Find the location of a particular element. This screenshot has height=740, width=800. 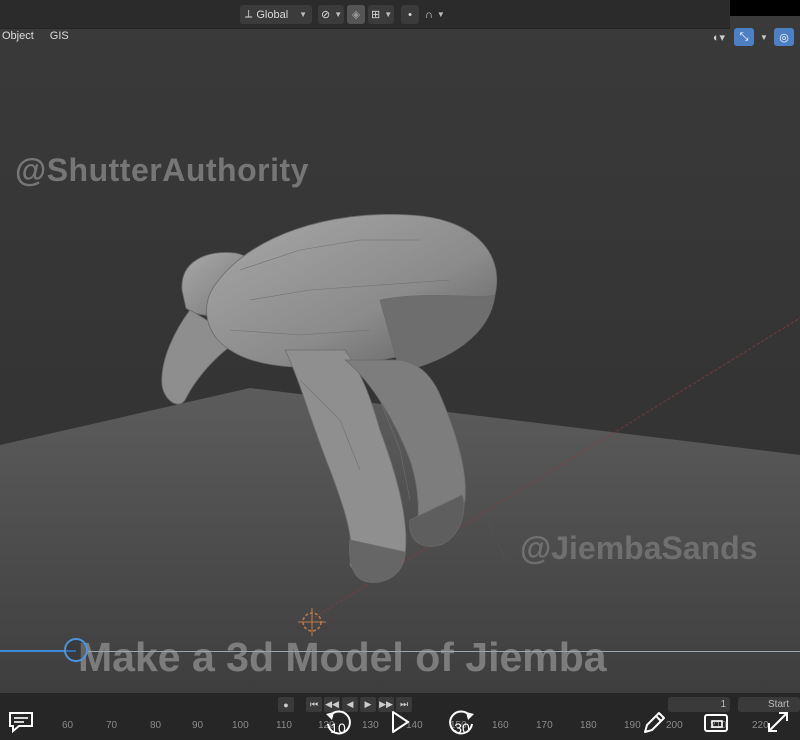

ruler-tick: 100 is located at coordinates (240, 725).